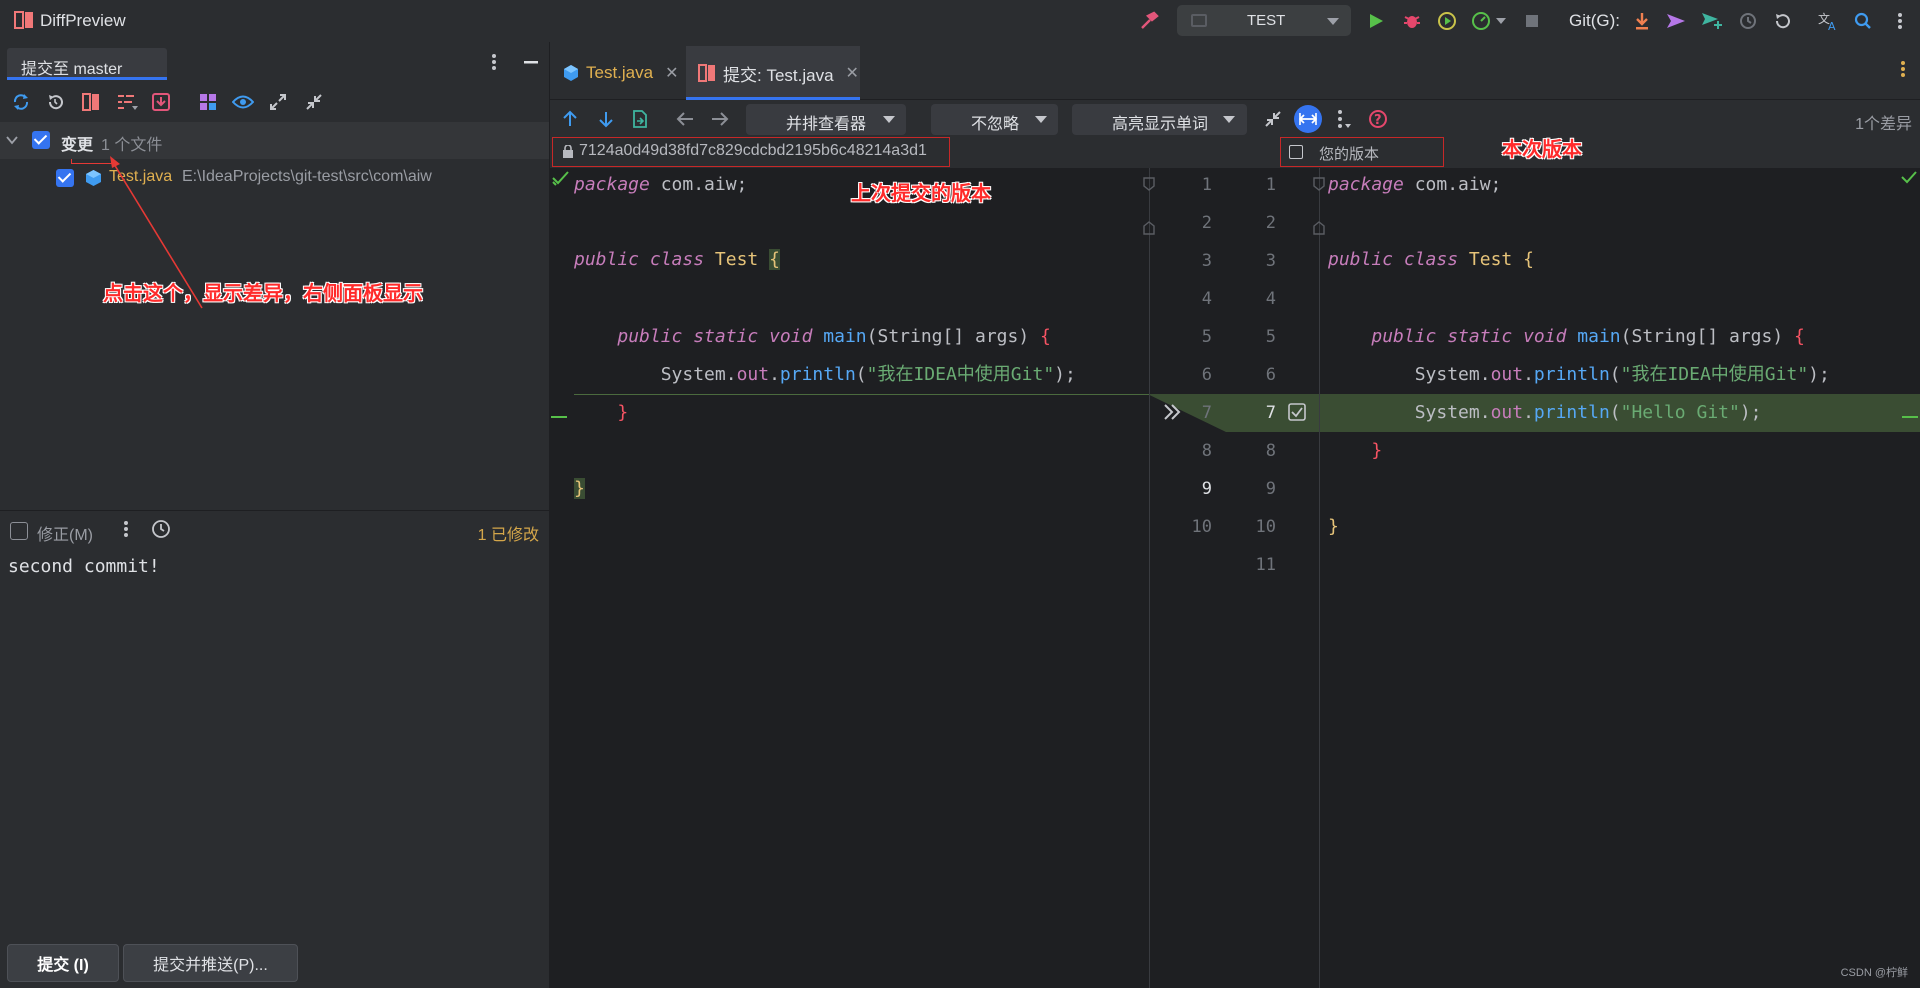  Describe the element at coordinates (606, 119) in the screenshot. I see `next-difference-icon` at that location.